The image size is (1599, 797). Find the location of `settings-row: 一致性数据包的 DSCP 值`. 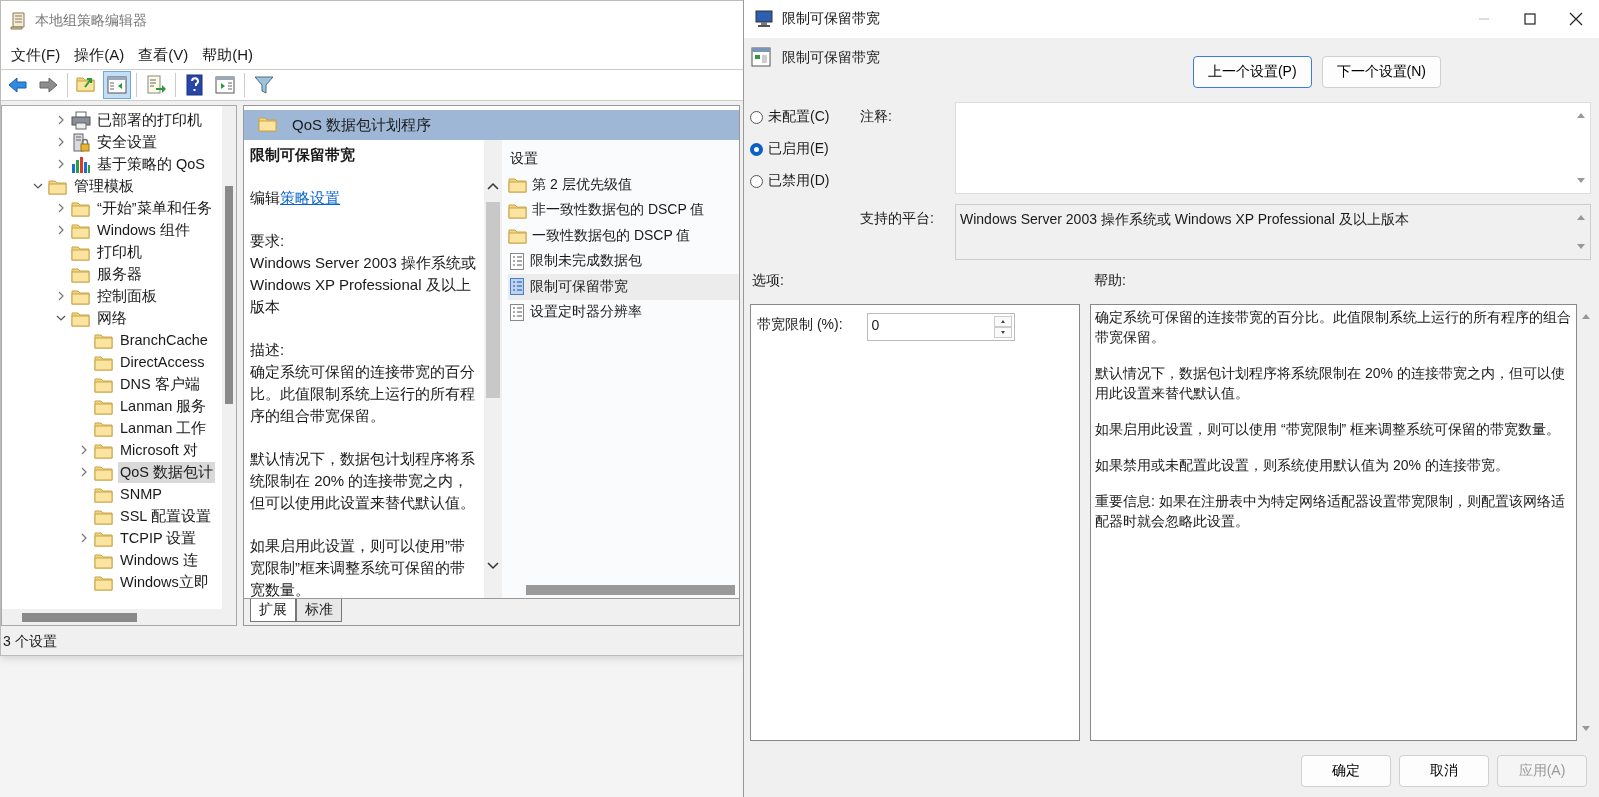

settings-row: 一致性数据包的 DSCP 值 is located at coordinates (623, 236).